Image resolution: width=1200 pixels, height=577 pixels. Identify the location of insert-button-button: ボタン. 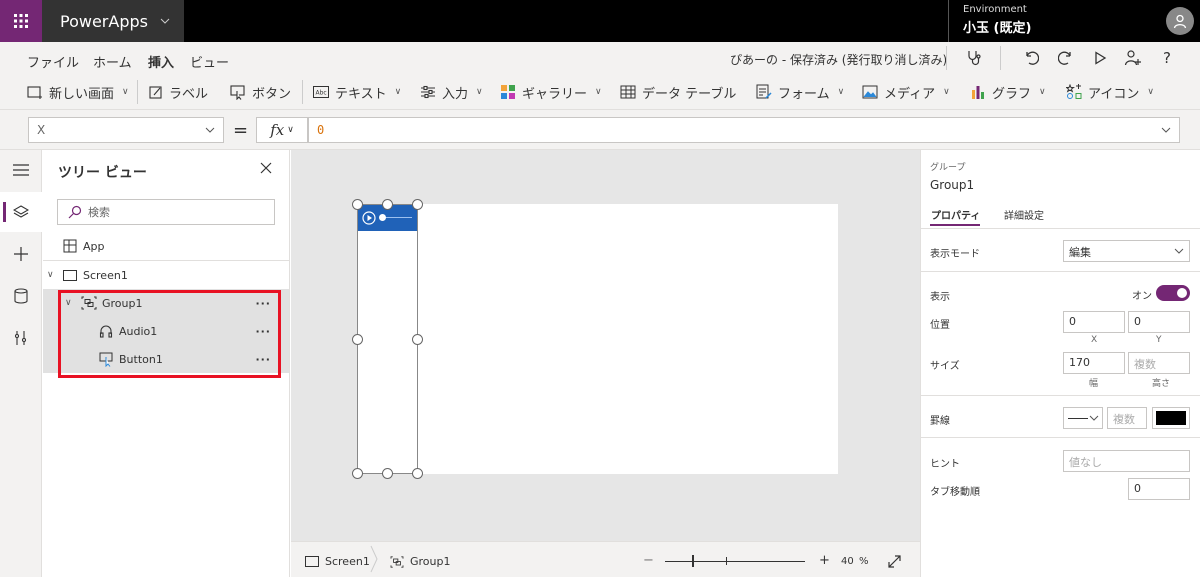
(260, 92).